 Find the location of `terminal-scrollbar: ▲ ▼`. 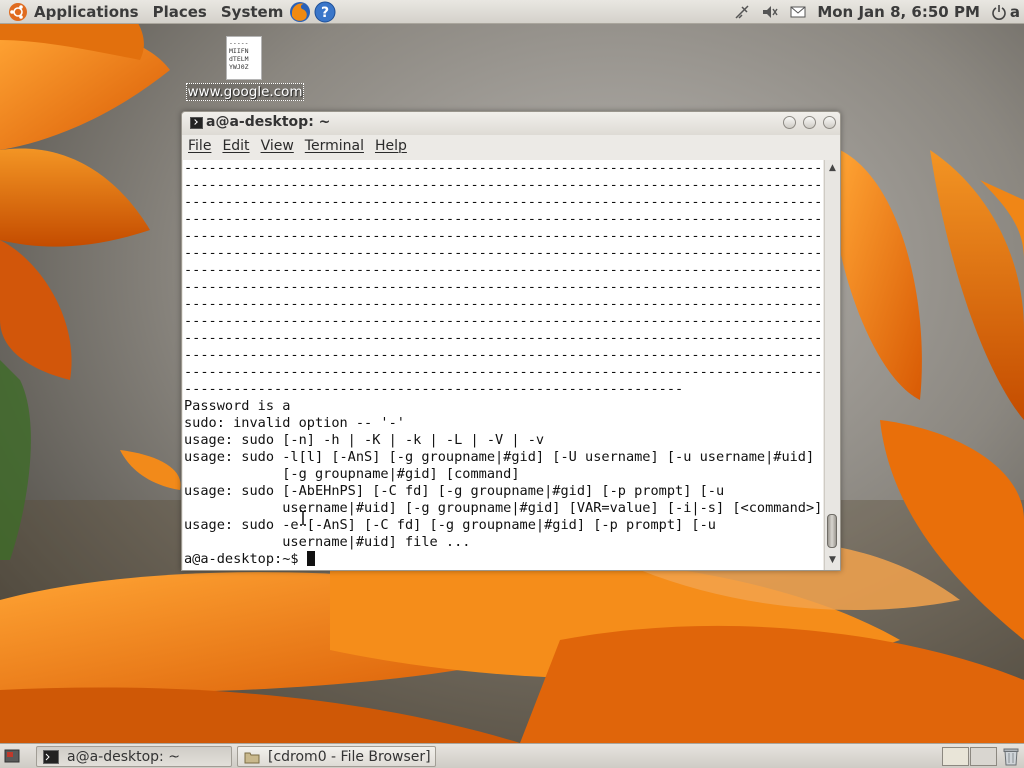

terminal-scrollbar: ▲ ▼ is located at coordinates (832, 365).